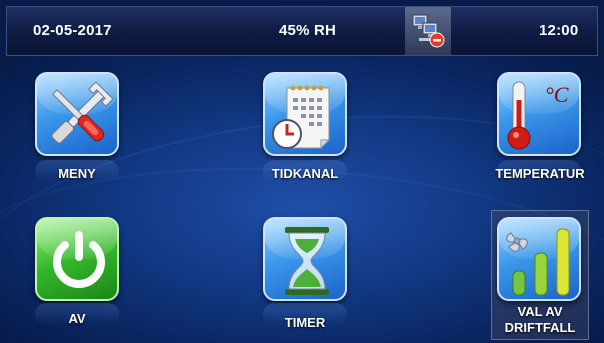 The height and width of the screenshot is (343, 604). Describe the element at coordinates (519, 115) in the screenshot. I see `thermometer-icon` at that location.